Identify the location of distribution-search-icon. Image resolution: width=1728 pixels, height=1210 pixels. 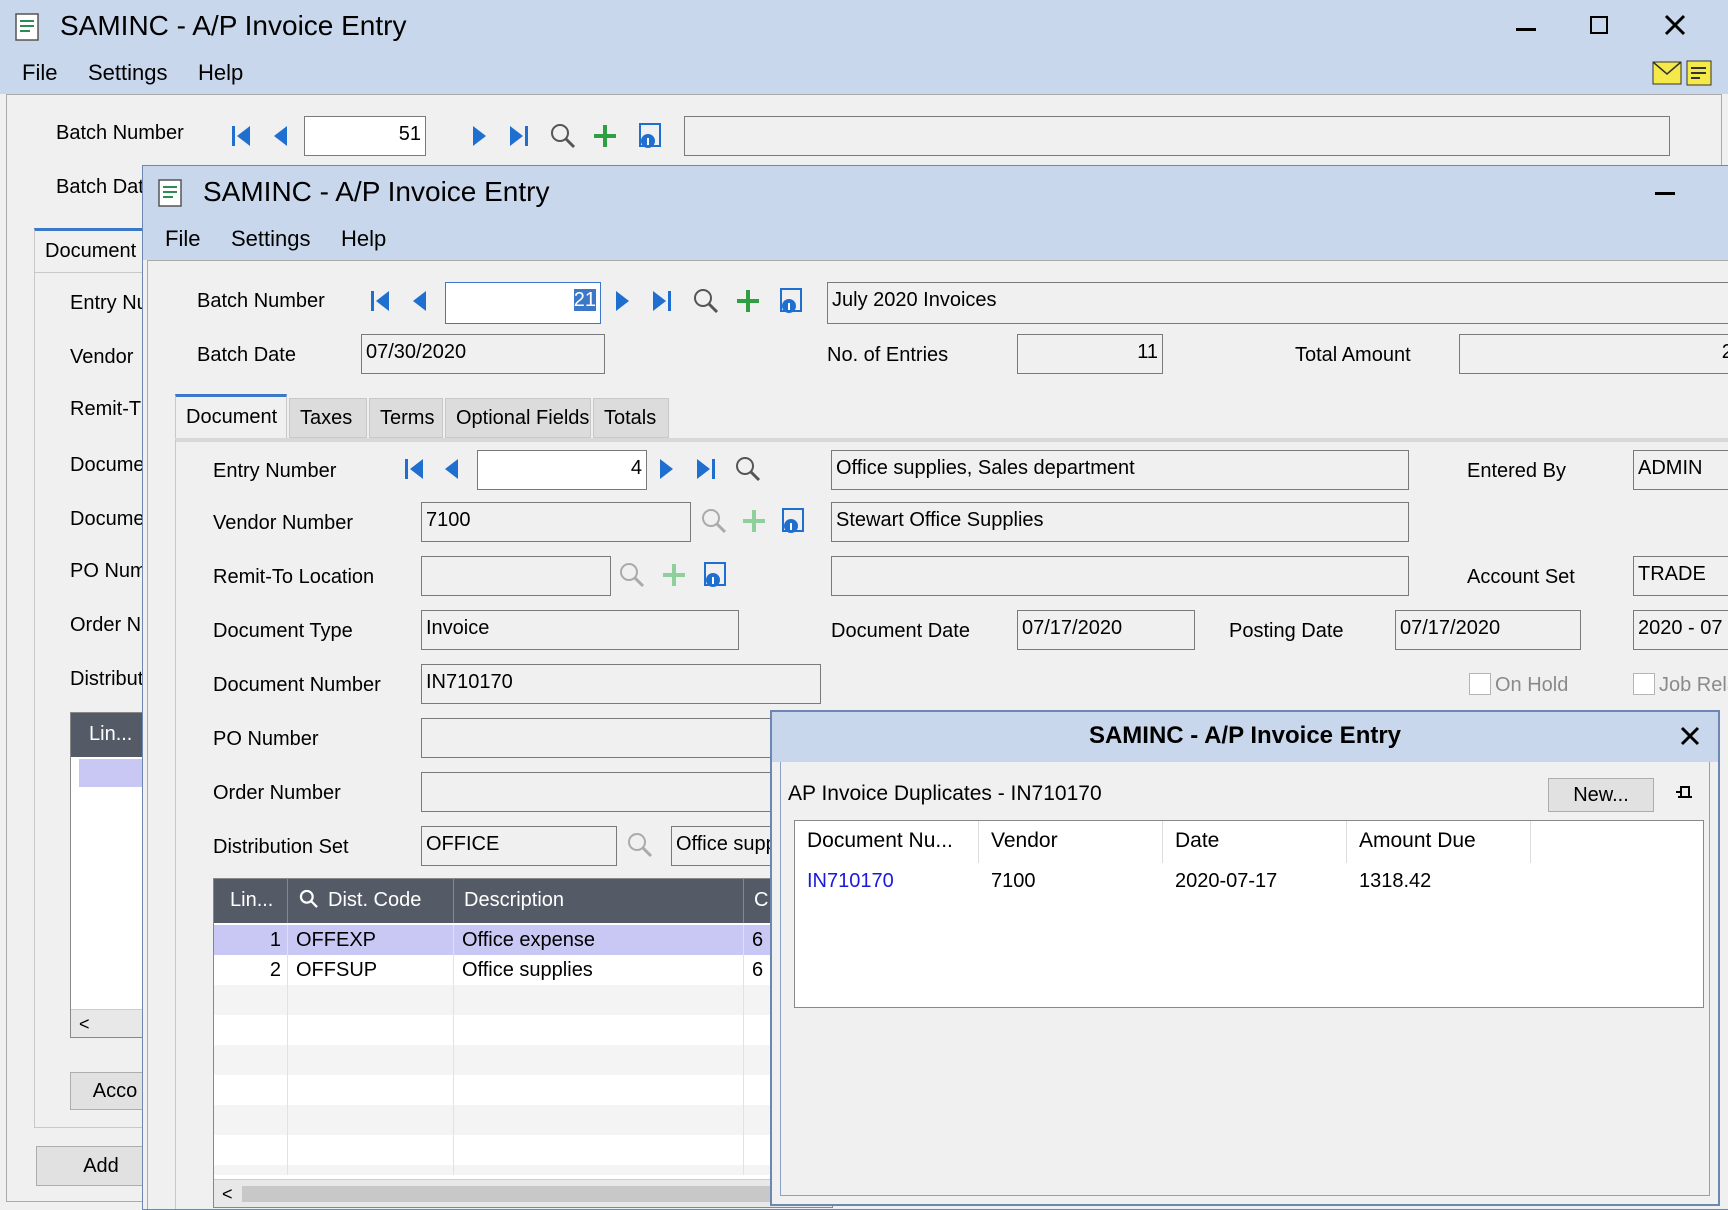
(640, 845).